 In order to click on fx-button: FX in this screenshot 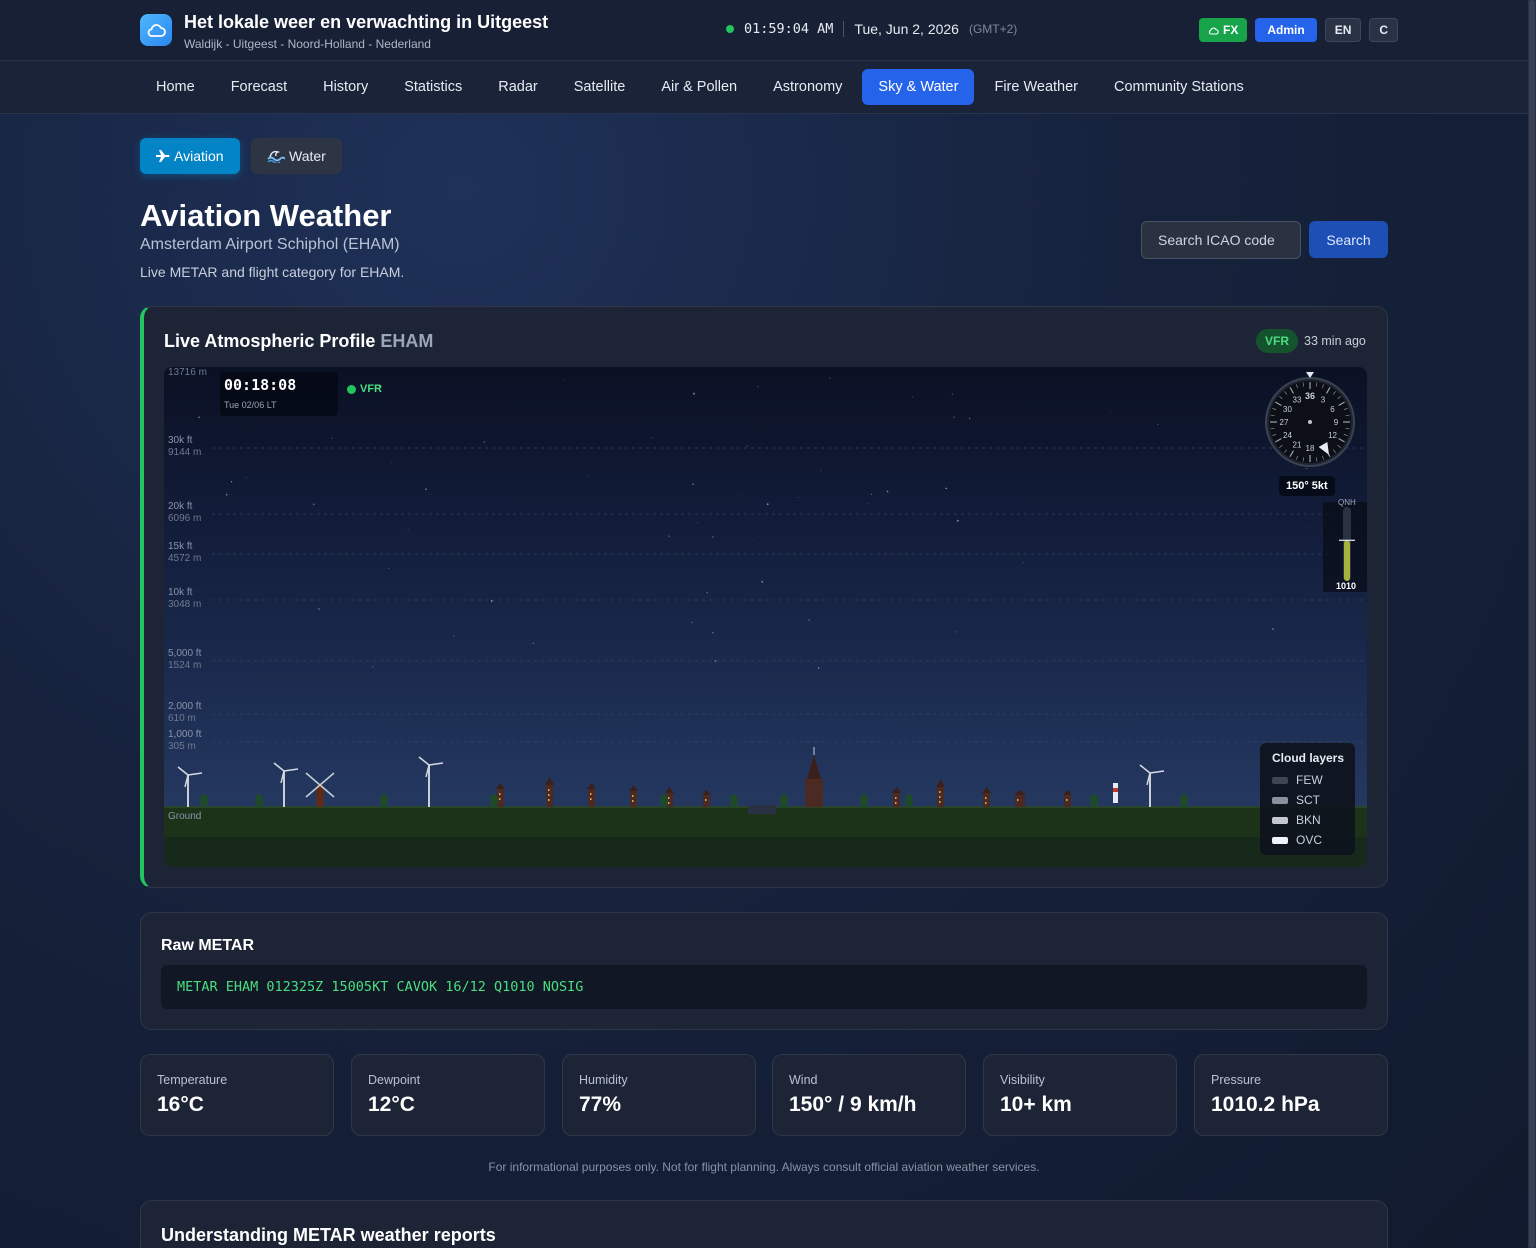, I will do `click(1223, 30)`.